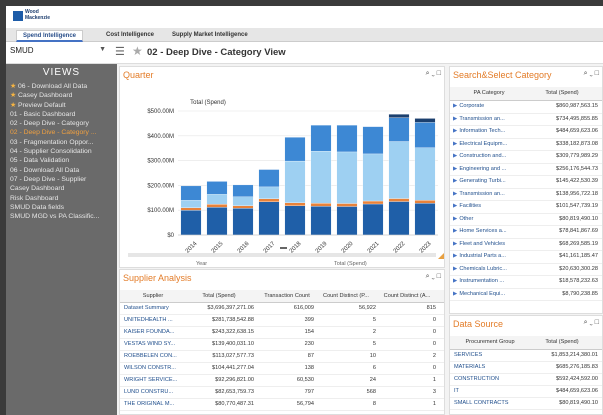 Image resolution: width=603 pixels, height=415 pixels. I want to click on table-row: IT $484,659,623.06, so click(526, 392).